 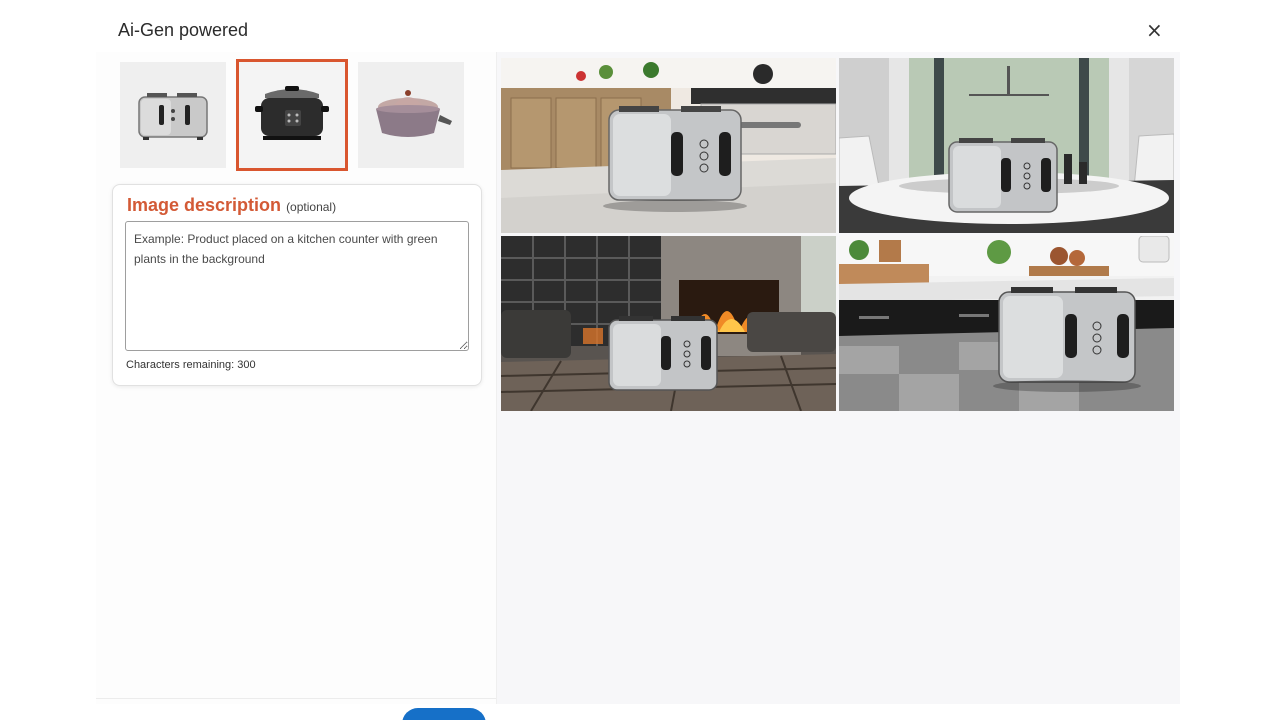 I want to click on product-thumbnails, so click(x=292, y=115).